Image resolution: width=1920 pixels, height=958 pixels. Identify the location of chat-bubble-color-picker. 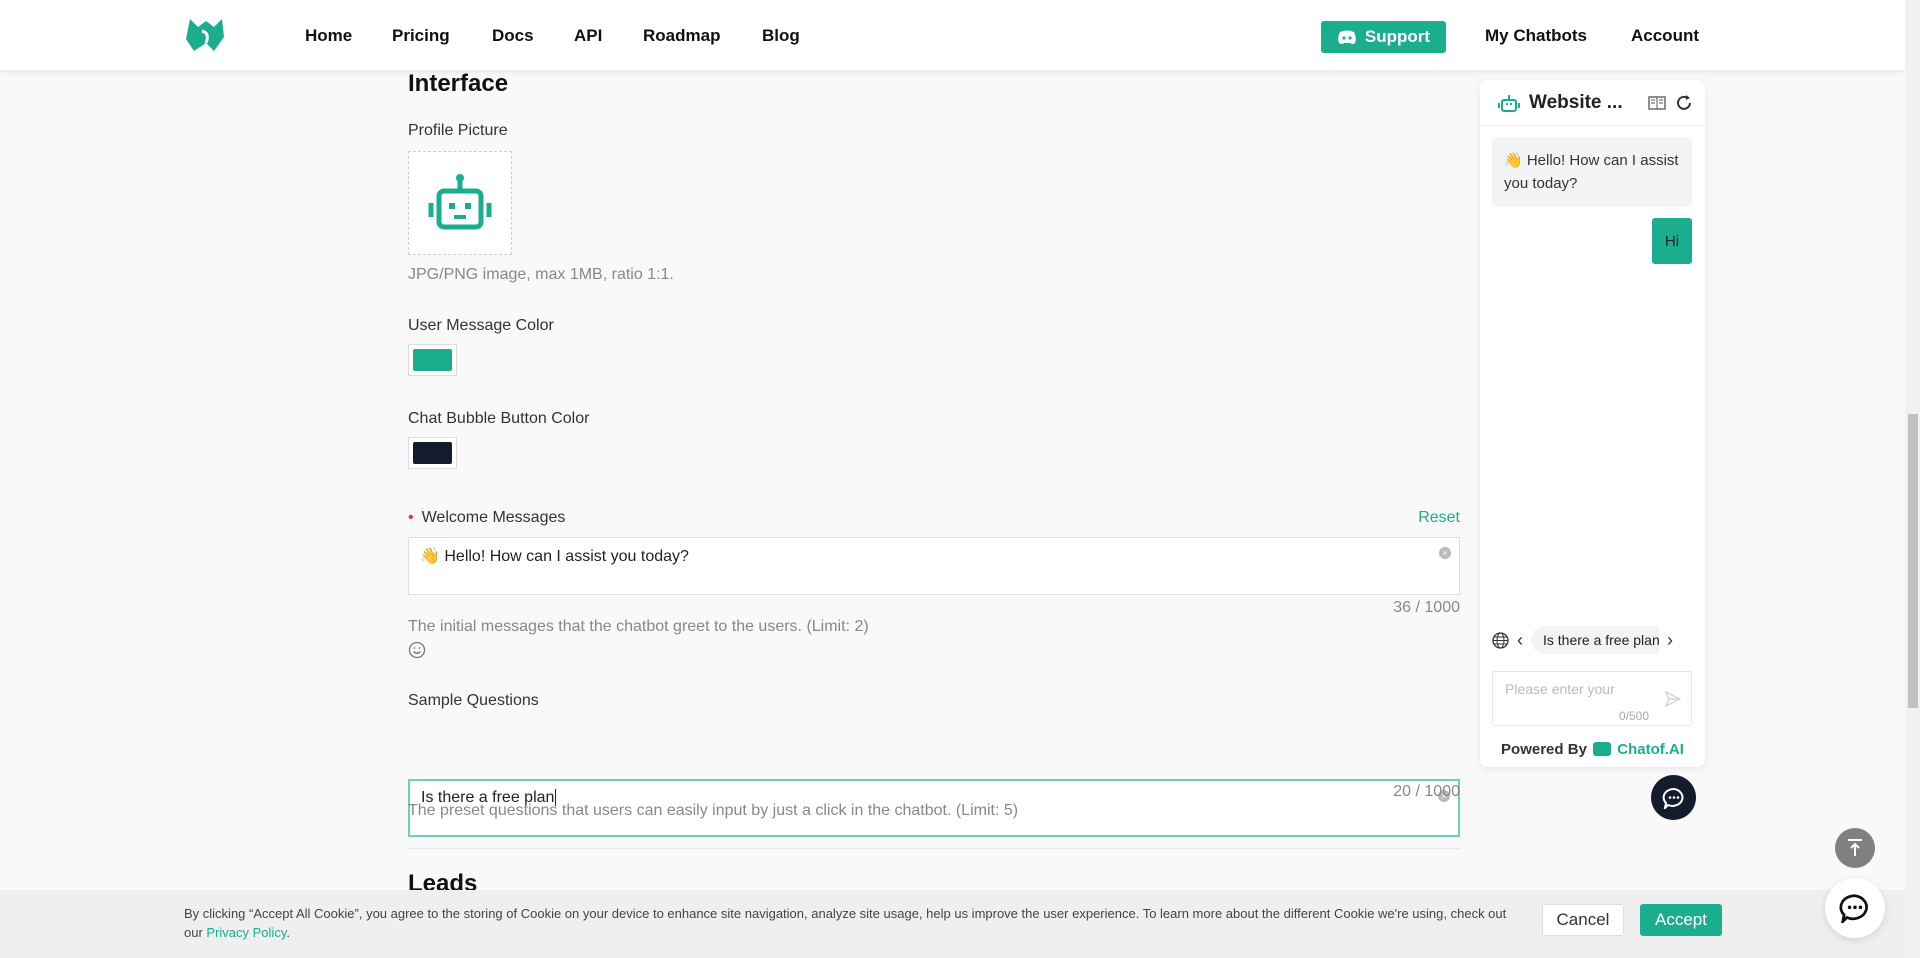
(432, 453).